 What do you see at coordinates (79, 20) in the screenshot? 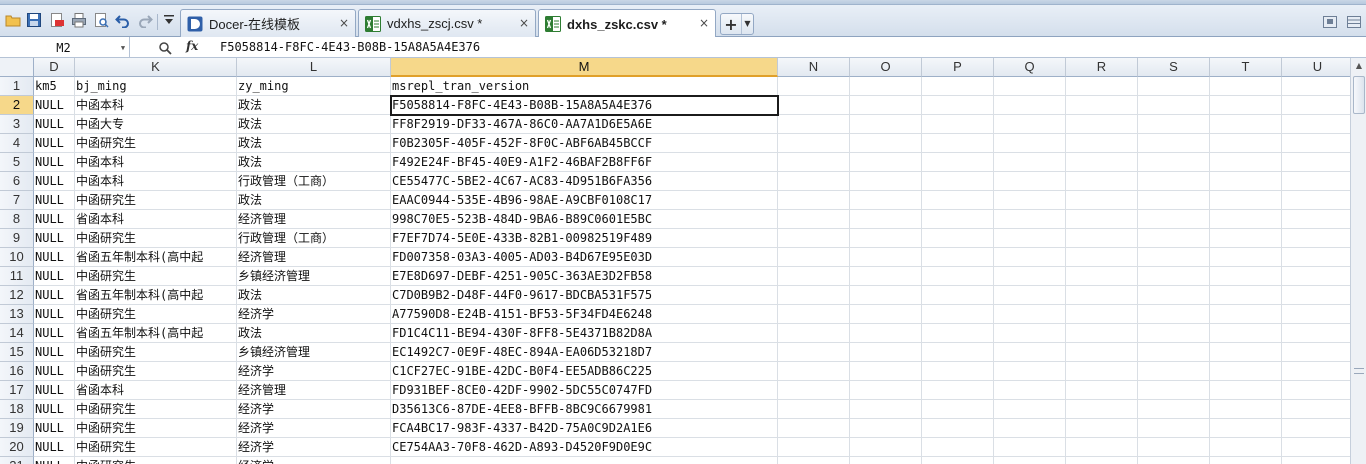
I see `print-icon` at bounding box center [79, 20].